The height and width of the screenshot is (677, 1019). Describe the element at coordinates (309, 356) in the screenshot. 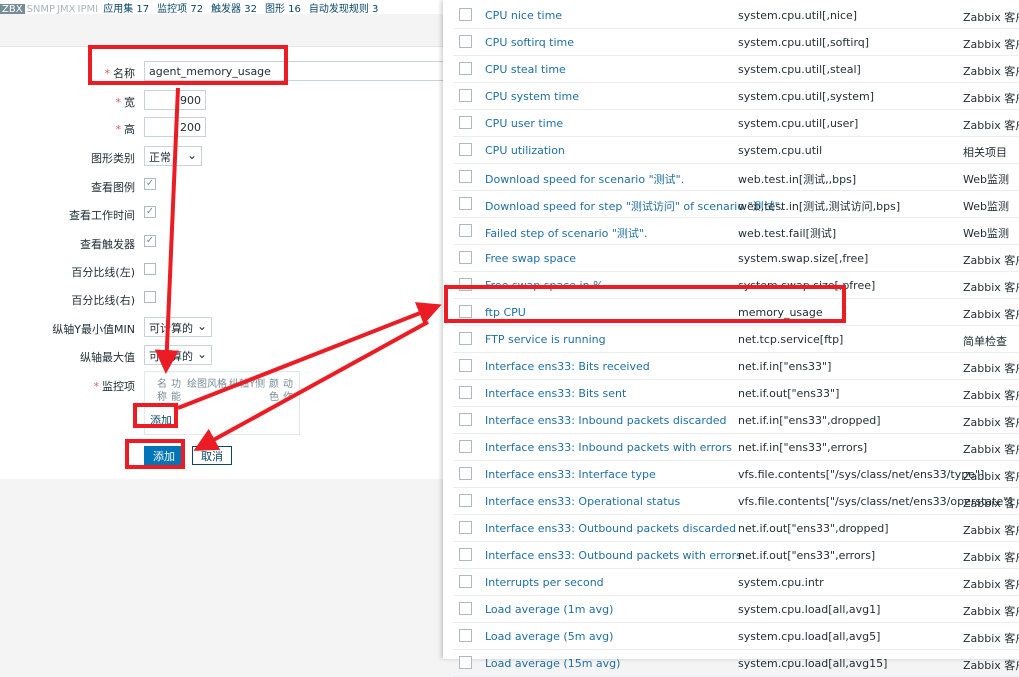

I see `arrow-addlink-to-item` at that location.